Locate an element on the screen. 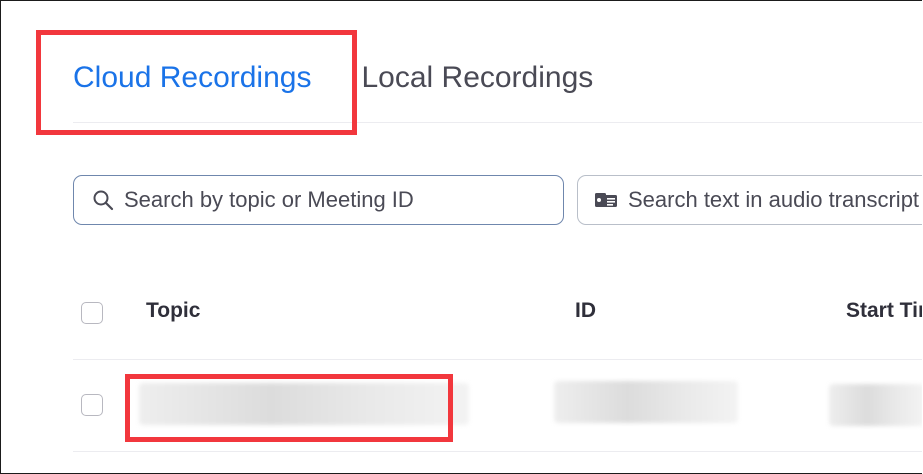  recordings-tabs: Cloud Recordings Local Recordings is located at coordinates (333, 78).